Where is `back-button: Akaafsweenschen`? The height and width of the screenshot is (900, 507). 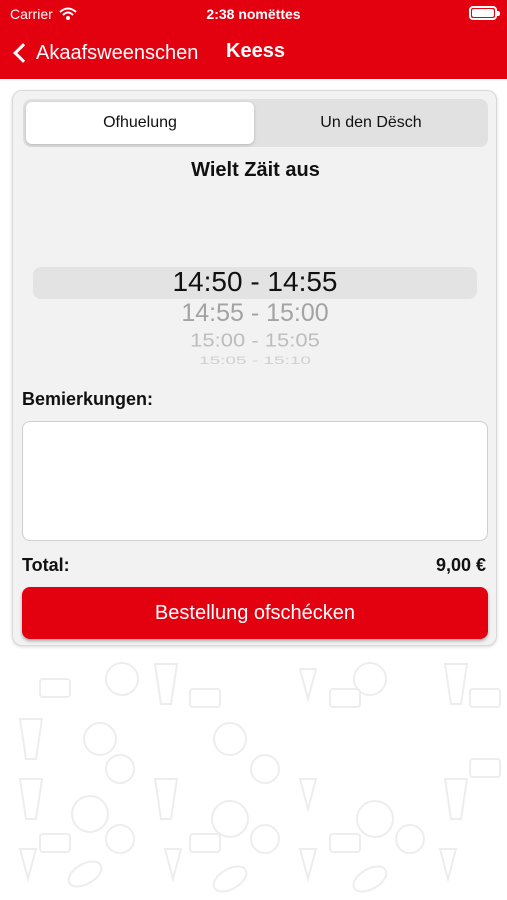
back-button: Akaafsweenschen is located at coordinates (104, 53).